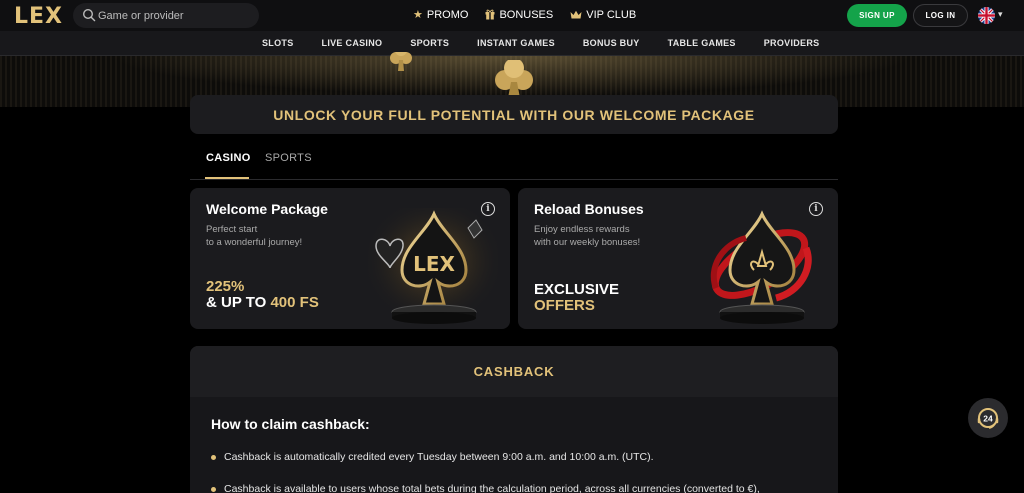 The width and height of the screenshot is (1024, 493). Describe the element at coordinates (352, 43) in the screenshot. I see `category-live-casino: LIVE CASINO` at that location.